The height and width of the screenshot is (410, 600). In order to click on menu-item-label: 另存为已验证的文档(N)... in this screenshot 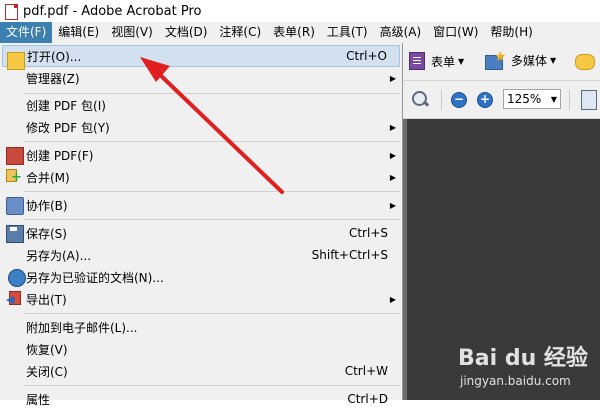, I will do `click(95, 277)`.